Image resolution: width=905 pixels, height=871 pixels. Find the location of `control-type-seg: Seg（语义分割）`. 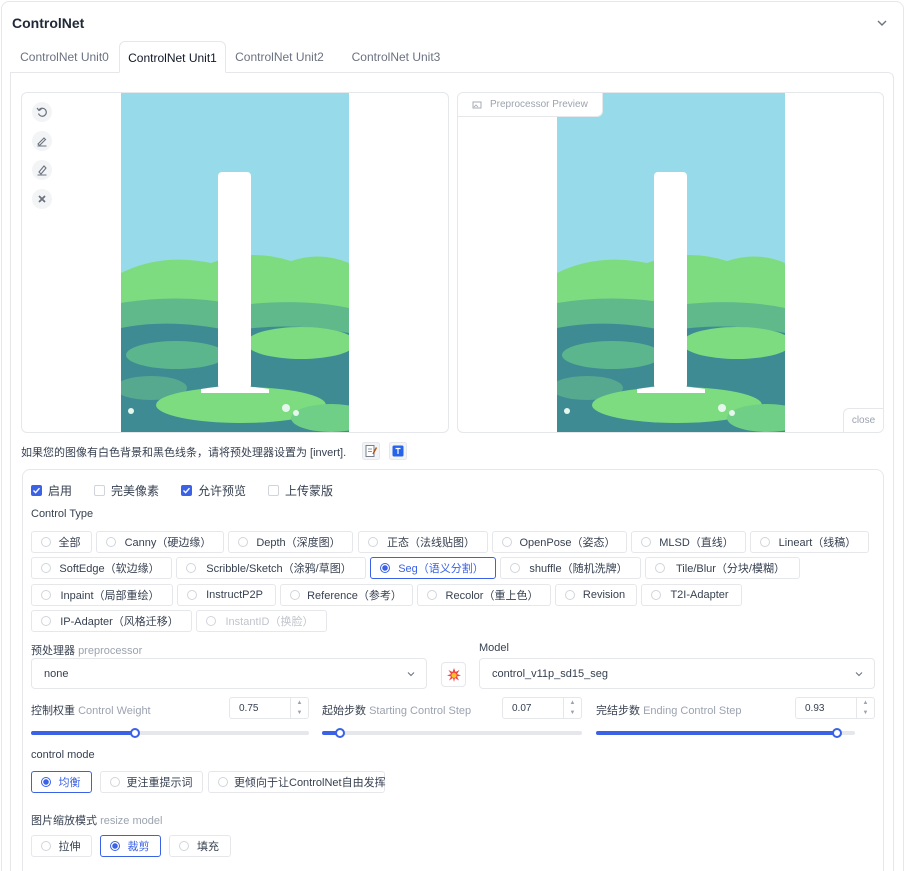

control-type-seg: Seg（语义分割） is located at coordinates (433, 568).